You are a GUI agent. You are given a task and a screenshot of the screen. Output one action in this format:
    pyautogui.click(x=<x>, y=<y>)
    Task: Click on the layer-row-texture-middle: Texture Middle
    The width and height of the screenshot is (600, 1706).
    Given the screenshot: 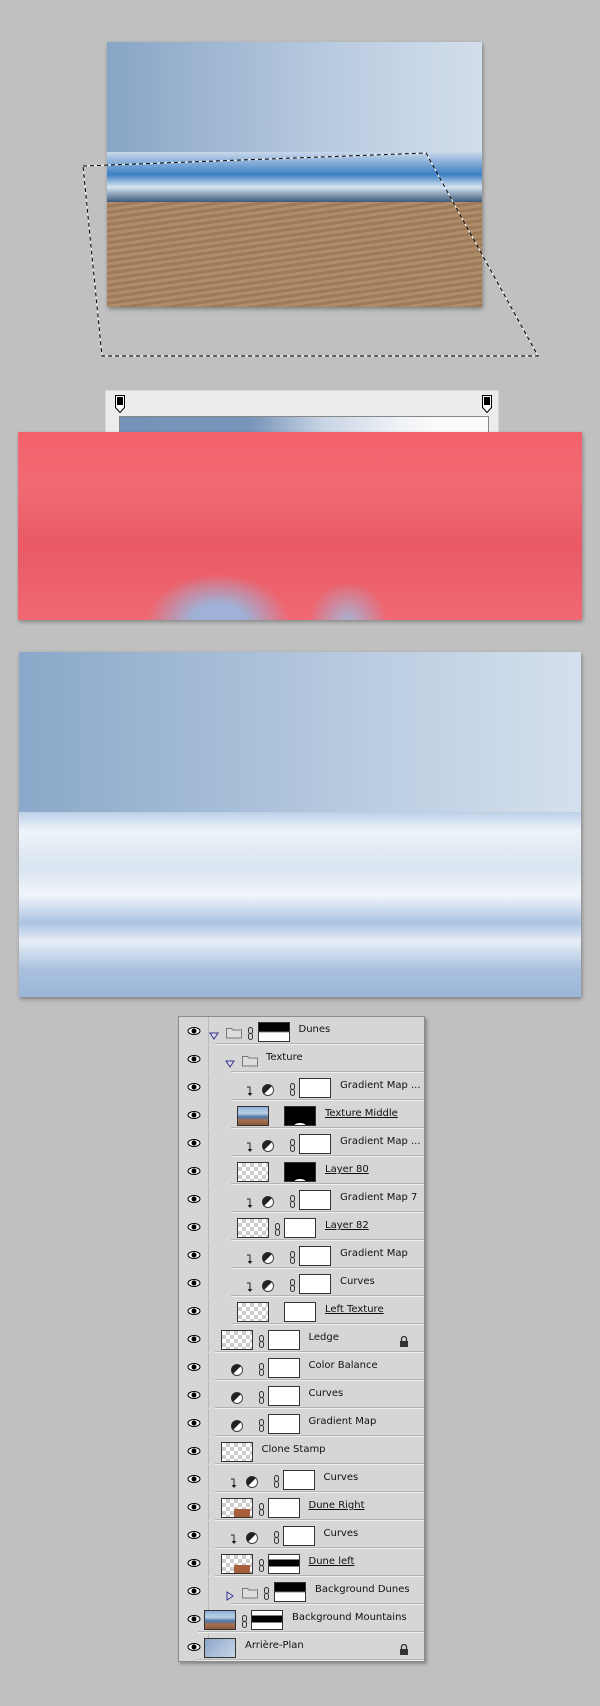 What is the action you would take?
    pyautogui.click(x=301, y=1115)
    